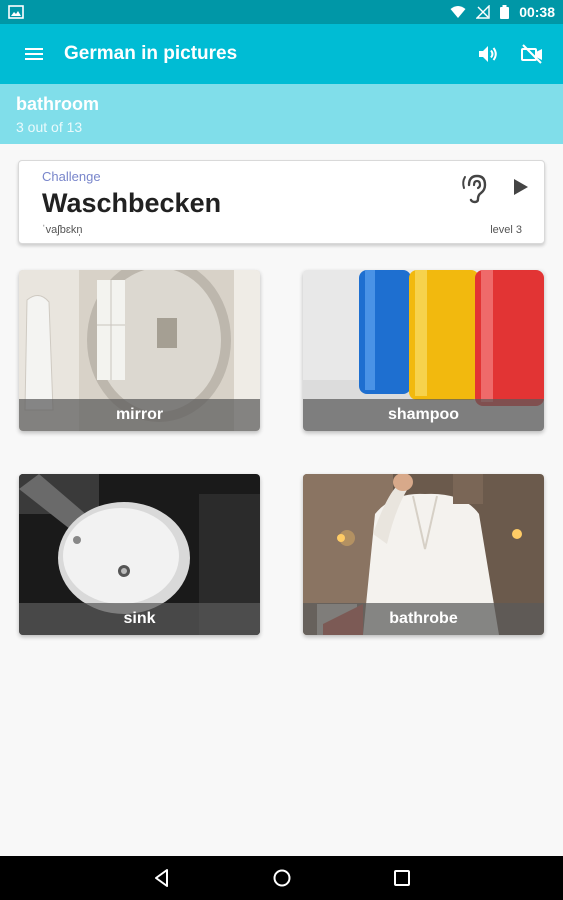 The height and width of the screenshot is (900, 563). Describe the element at coordinates (151, 53) in the screenshot. I see `app-title: German in pictures` at that location.